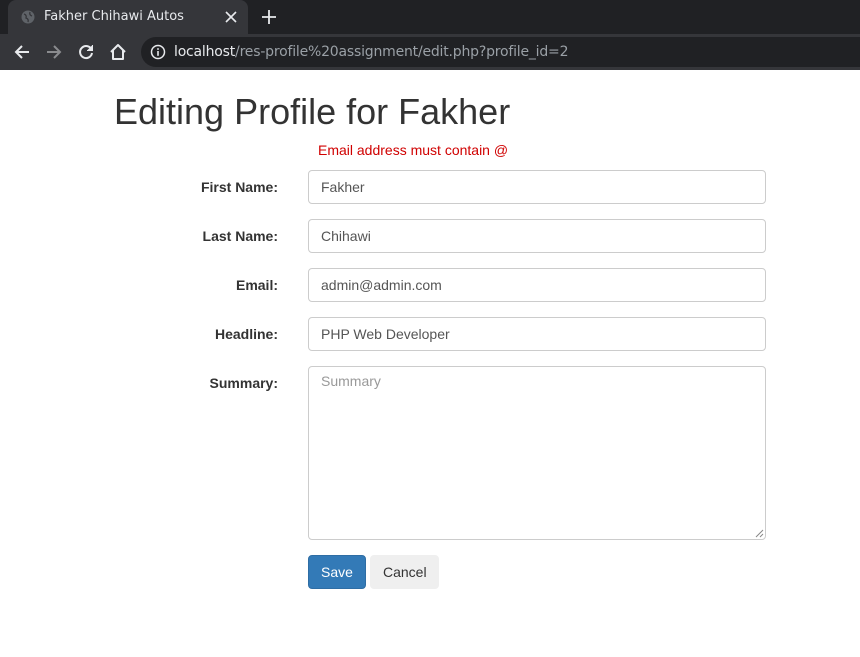 The width and height of the screenshot is (860, 657). Describe the element at coordinates (537, 285) in the screenshot. I see `email-input` at that location.